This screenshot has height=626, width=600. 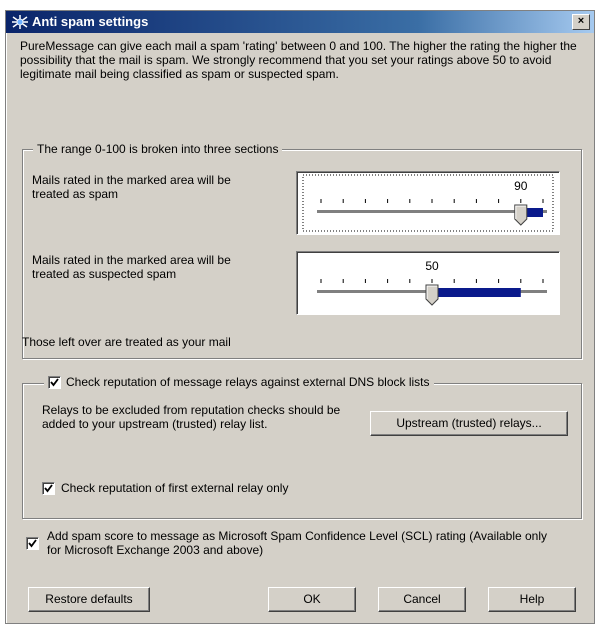 What do you see at coordinates (476, 292) in the screenshot?
I see `suspected-slider-range-fill` at bounding box center [476, 292].